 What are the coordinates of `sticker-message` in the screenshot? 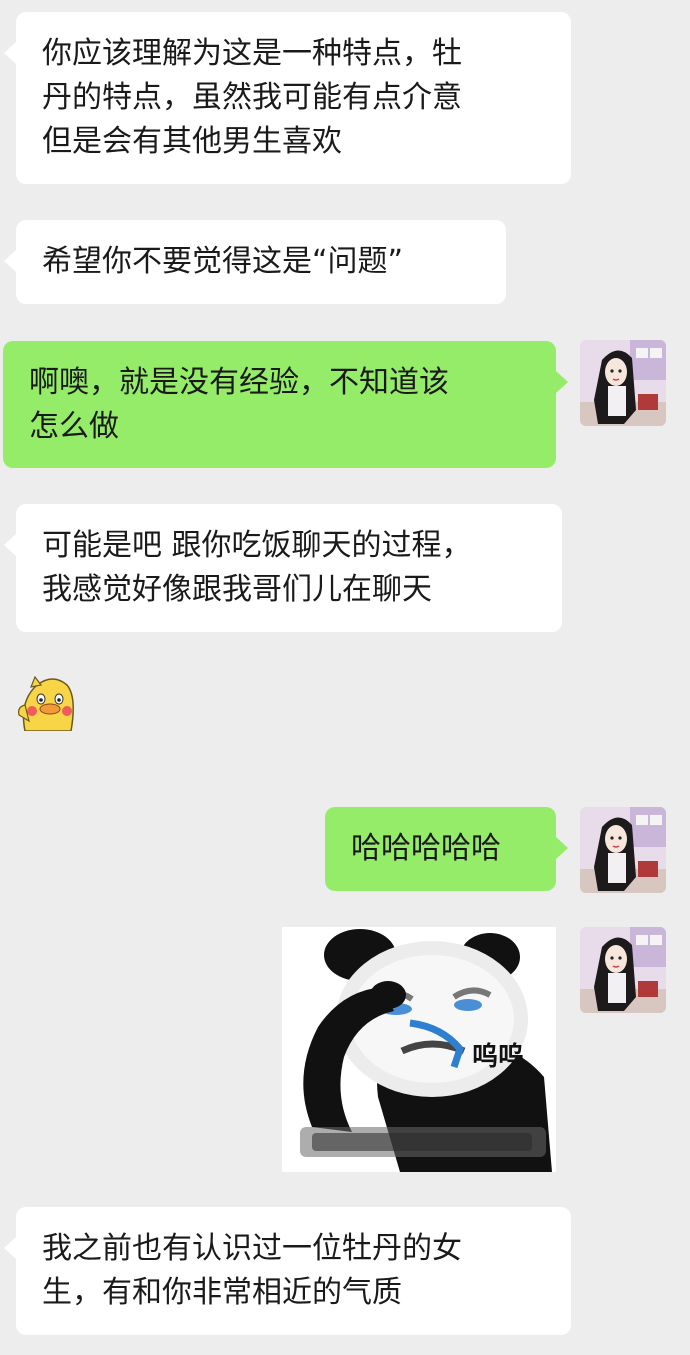 It's located at (47, 698).